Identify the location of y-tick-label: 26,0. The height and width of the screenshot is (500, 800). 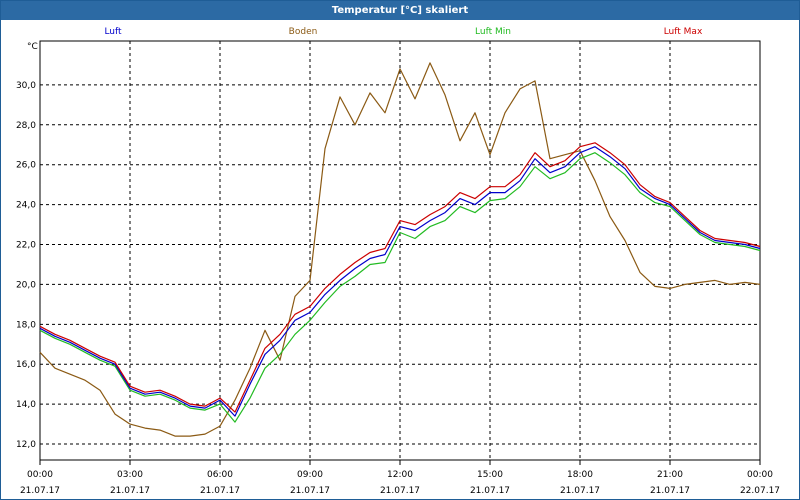
(26, 166).